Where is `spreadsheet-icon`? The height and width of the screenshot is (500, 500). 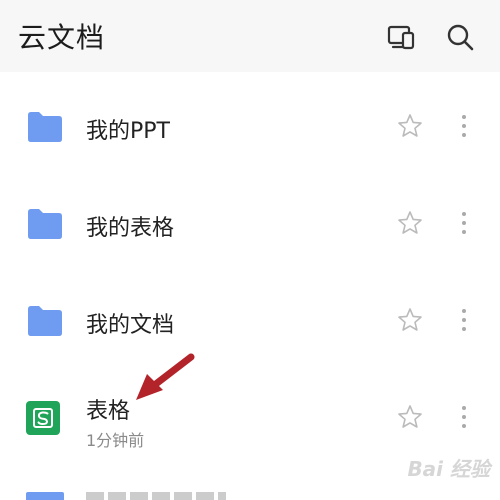 spreadsheet-icon is located at coordinates (43, 418).